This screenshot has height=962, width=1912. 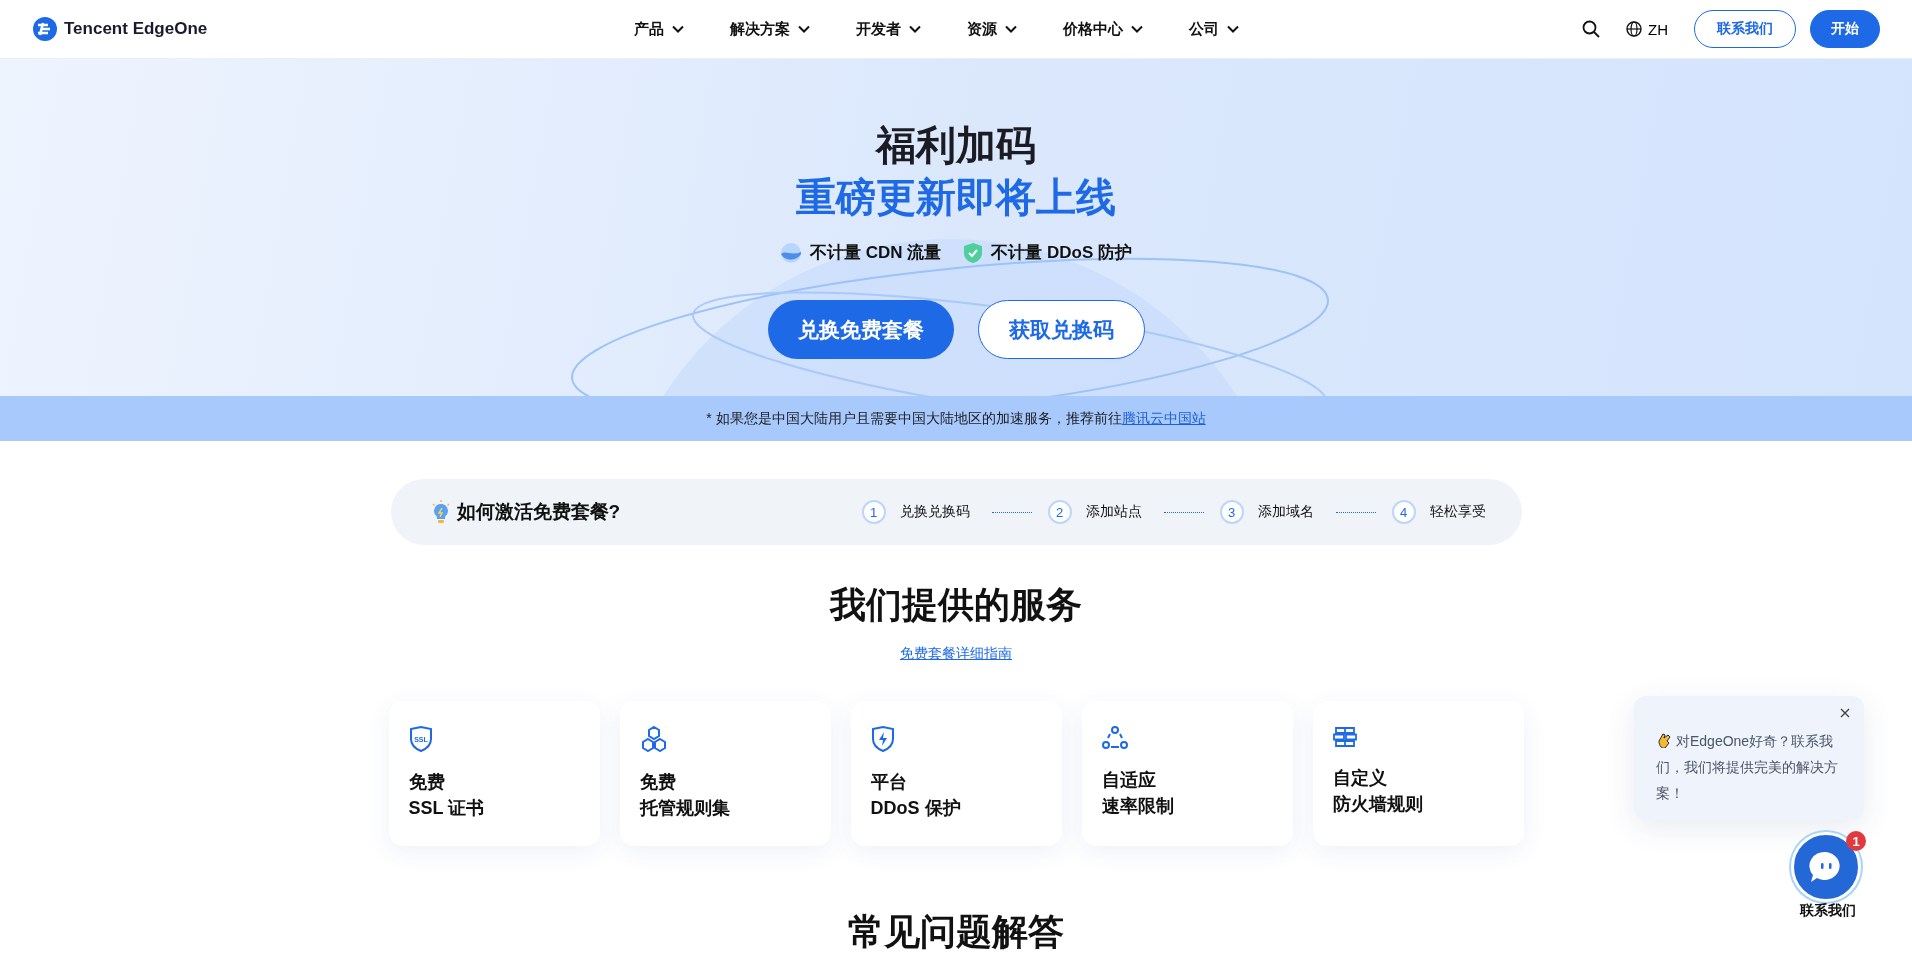 What do you see at coordinates (1138, 793) in the screenshot?
I see `service-title: 自适应 速率限制` at bounding box center [1138, 793].